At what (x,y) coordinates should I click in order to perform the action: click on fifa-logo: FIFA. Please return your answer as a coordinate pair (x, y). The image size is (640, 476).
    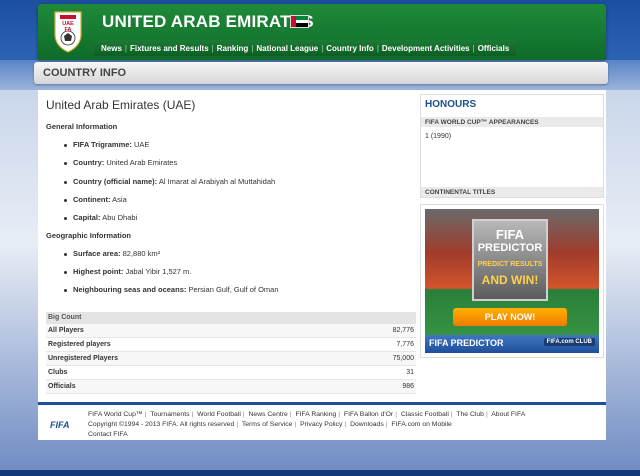
    Looking at the image, I should click on (60, 425).